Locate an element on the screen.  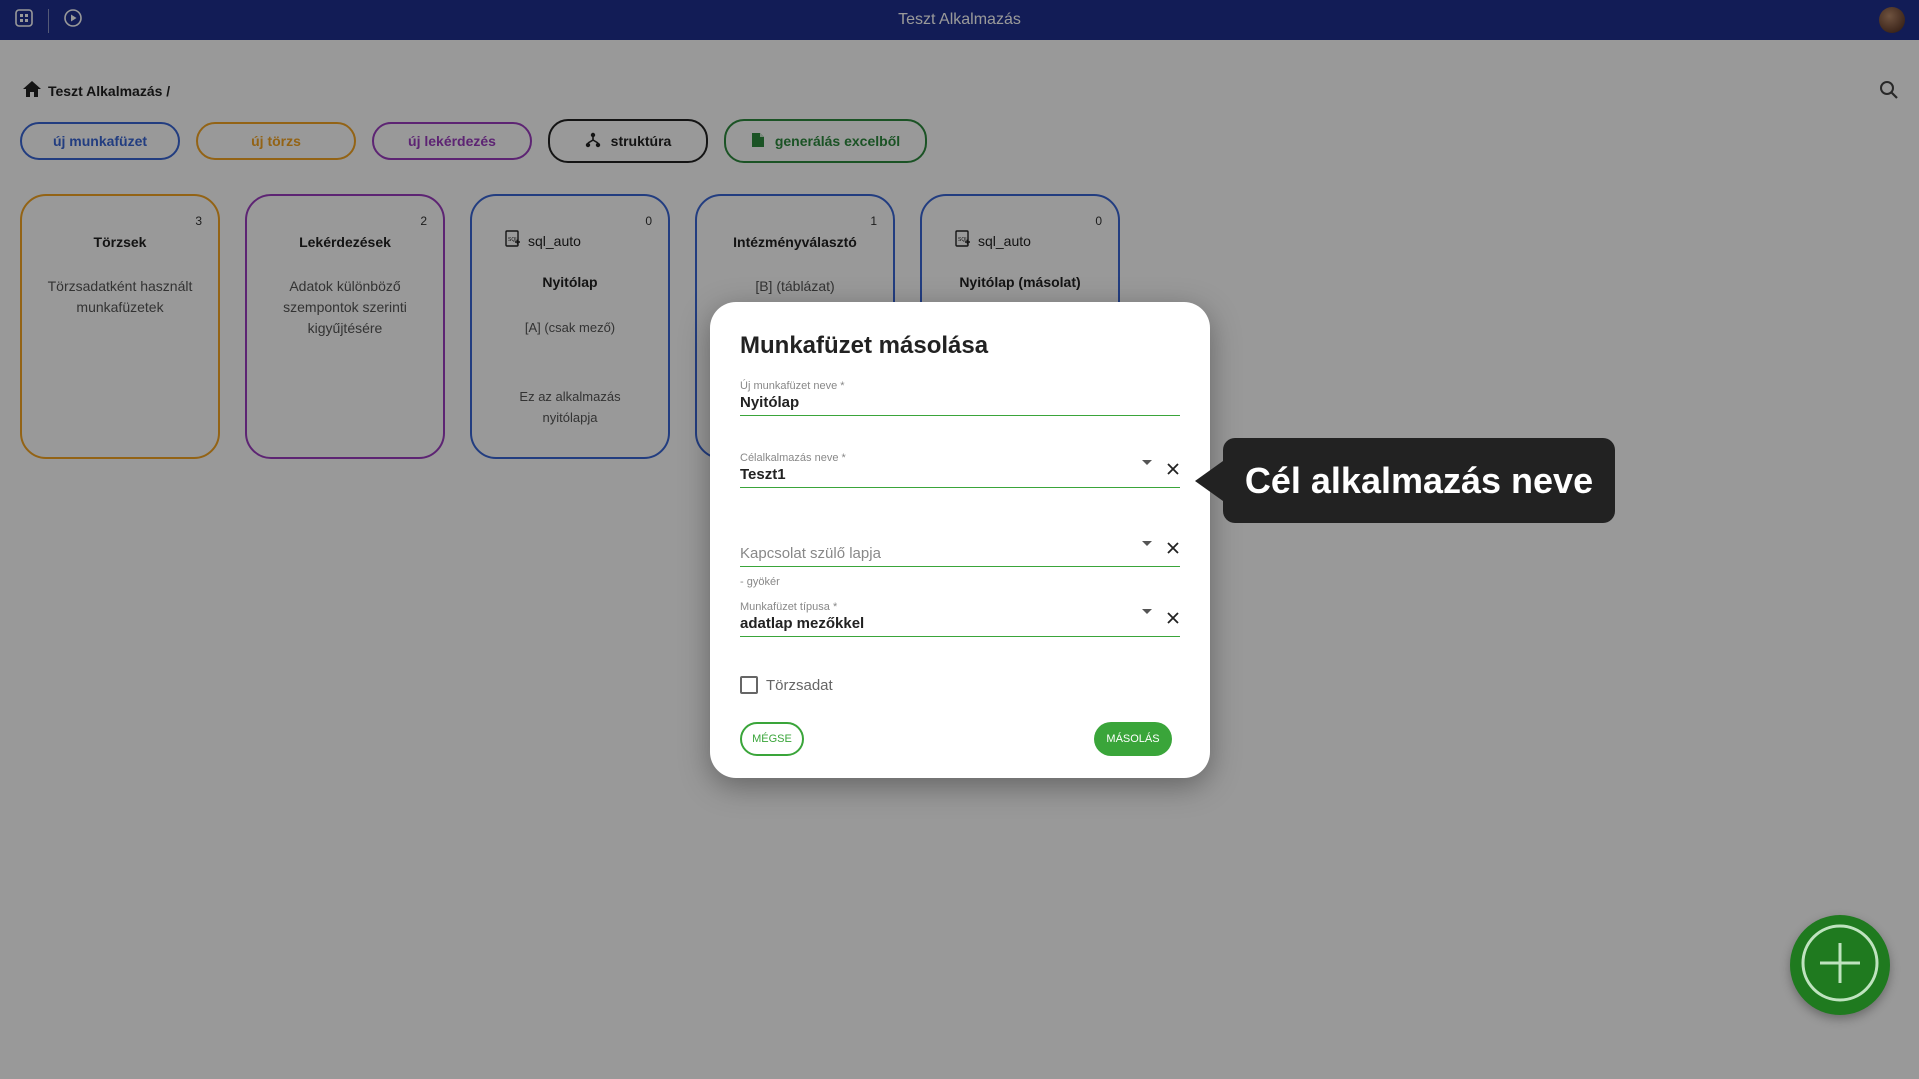
tooltip-pointer is located at coordinates (1209, 481).